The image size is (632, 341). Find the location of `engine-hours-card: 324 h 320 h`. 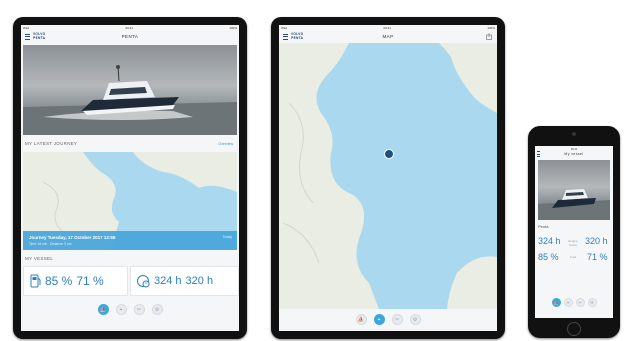

engine-hours-card: 324 h 320 h is located at coordinates (184, 281).